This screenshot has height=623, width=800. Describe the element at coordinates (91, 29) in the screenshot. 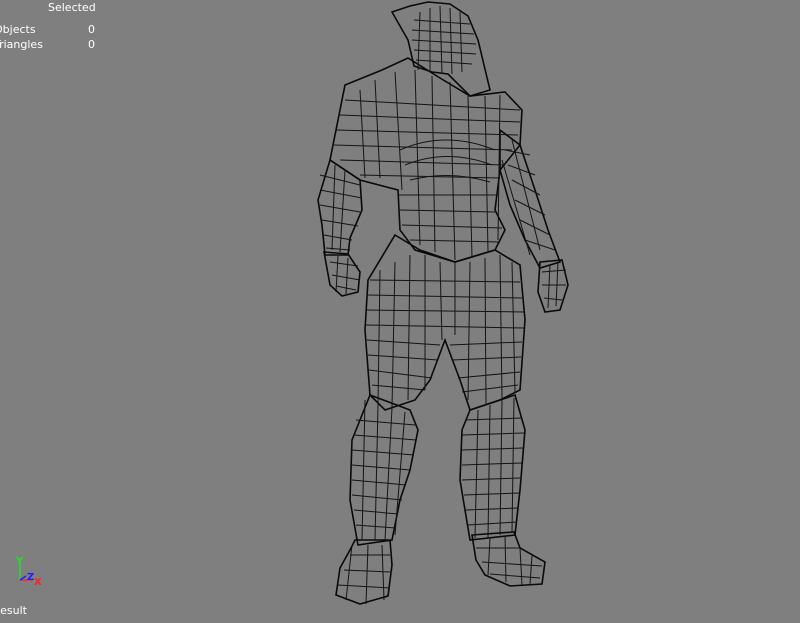

I see `hud-objects-value: 0` at that location.